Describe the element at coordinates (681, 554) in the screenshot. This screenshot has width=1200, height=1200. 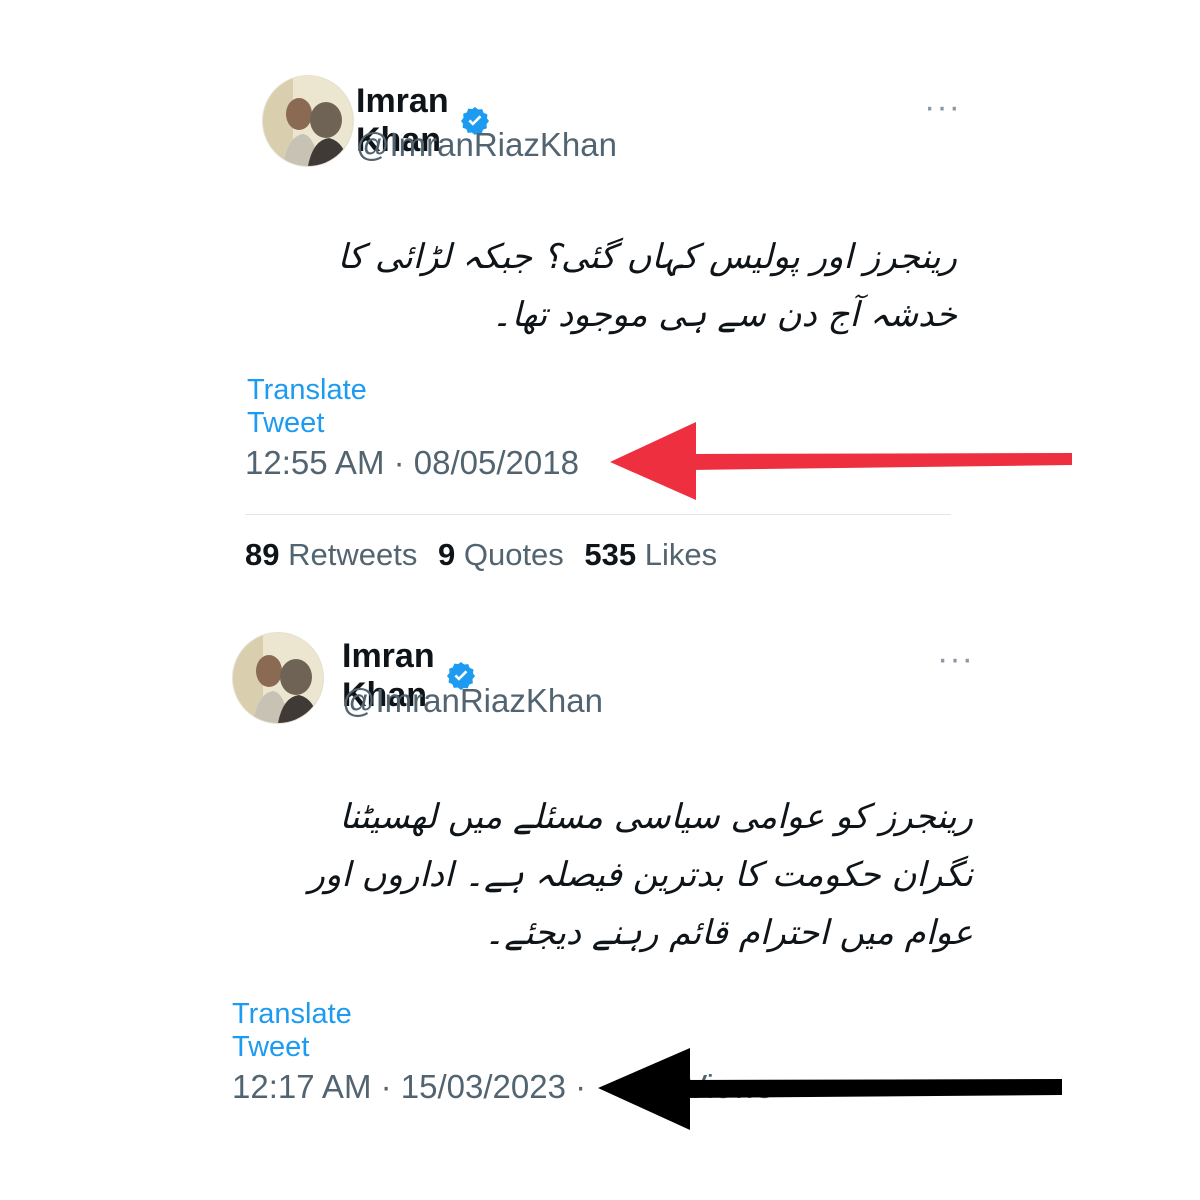
I see `likes-label: Likes` at that location.